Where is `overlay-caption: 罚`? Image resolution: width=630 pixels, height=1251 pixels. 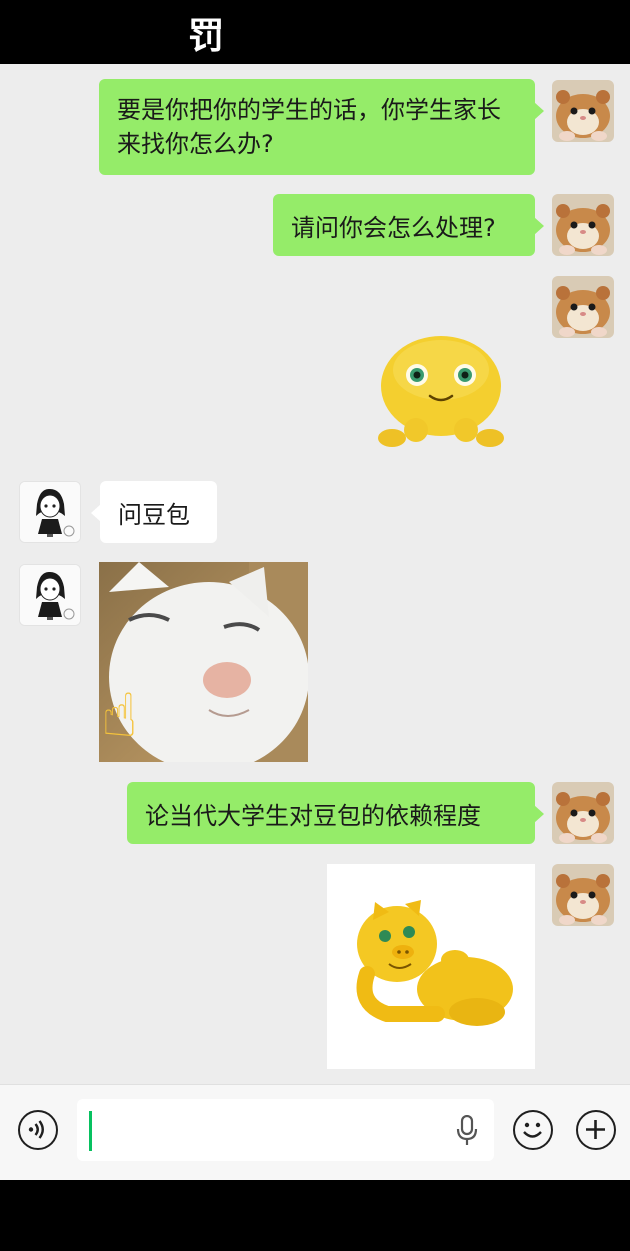
overlay-caption: 罚 is located at coordinates (206, 36).